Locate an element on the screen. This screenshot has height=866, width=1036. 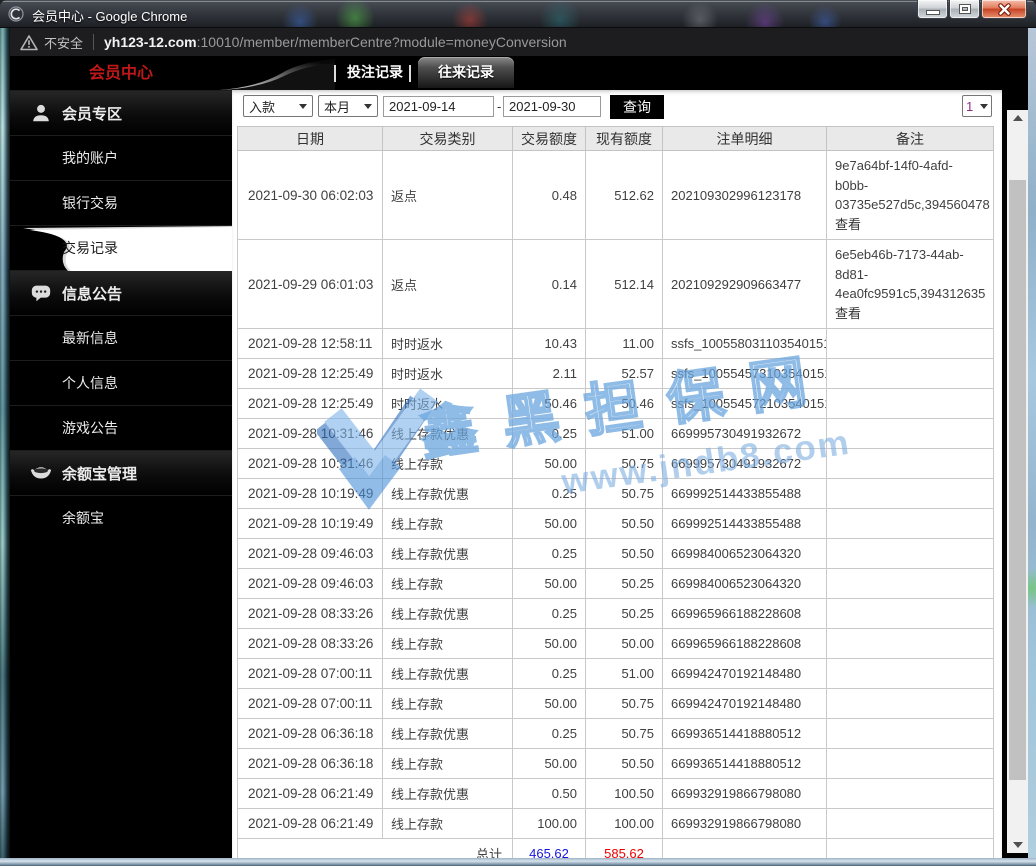
tab-separator is located at coordinates (335, 73).